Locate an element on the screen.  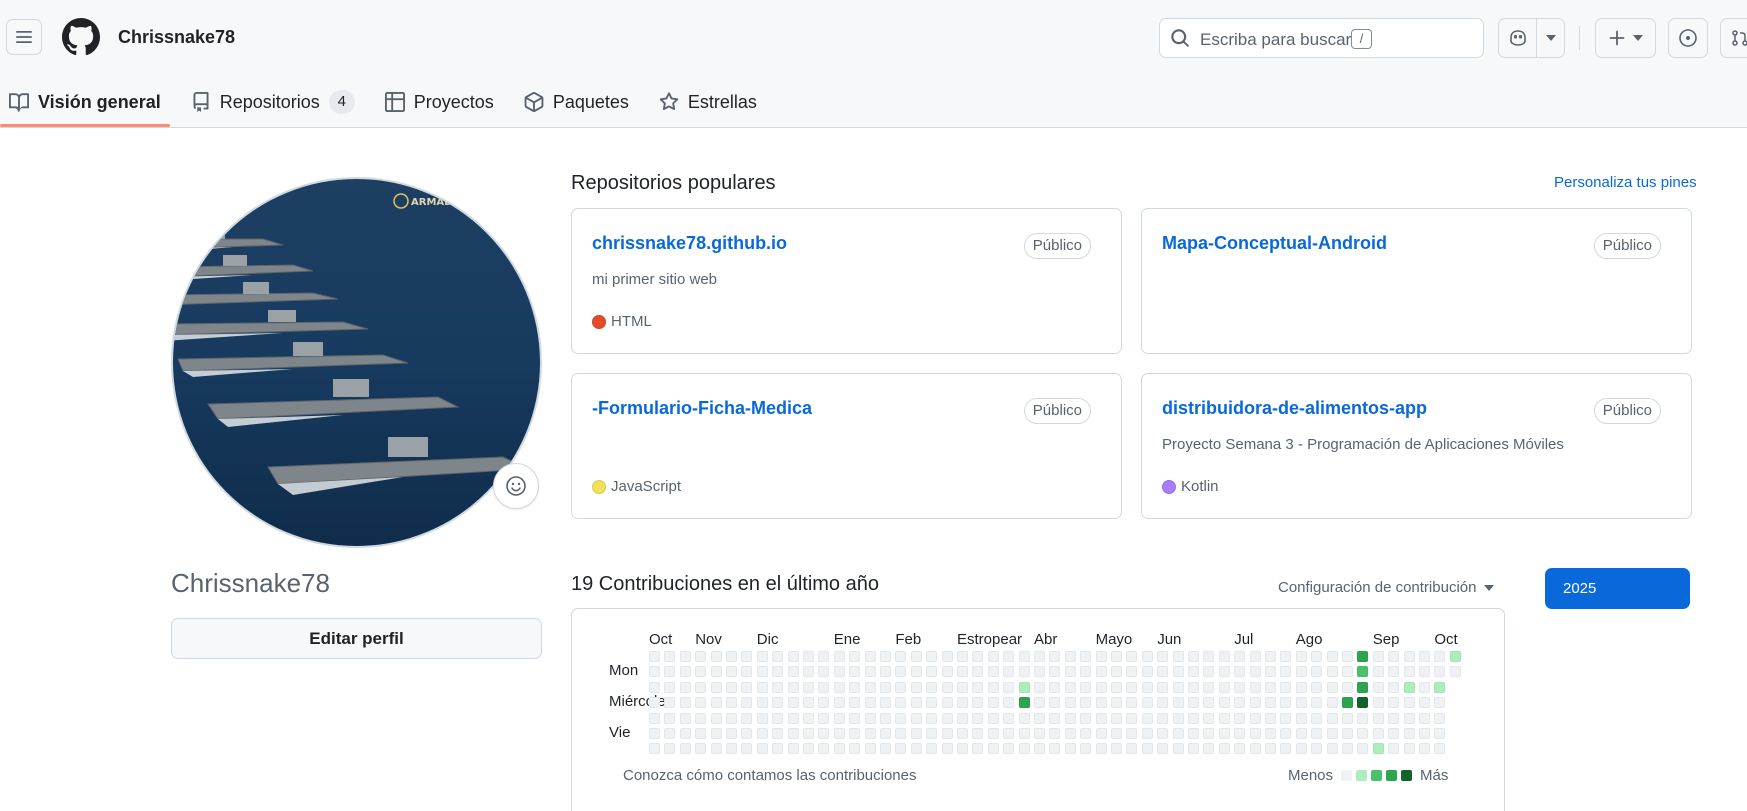
repo-name-link: chrissnake78.github.io is located at coordinates (689, 243).